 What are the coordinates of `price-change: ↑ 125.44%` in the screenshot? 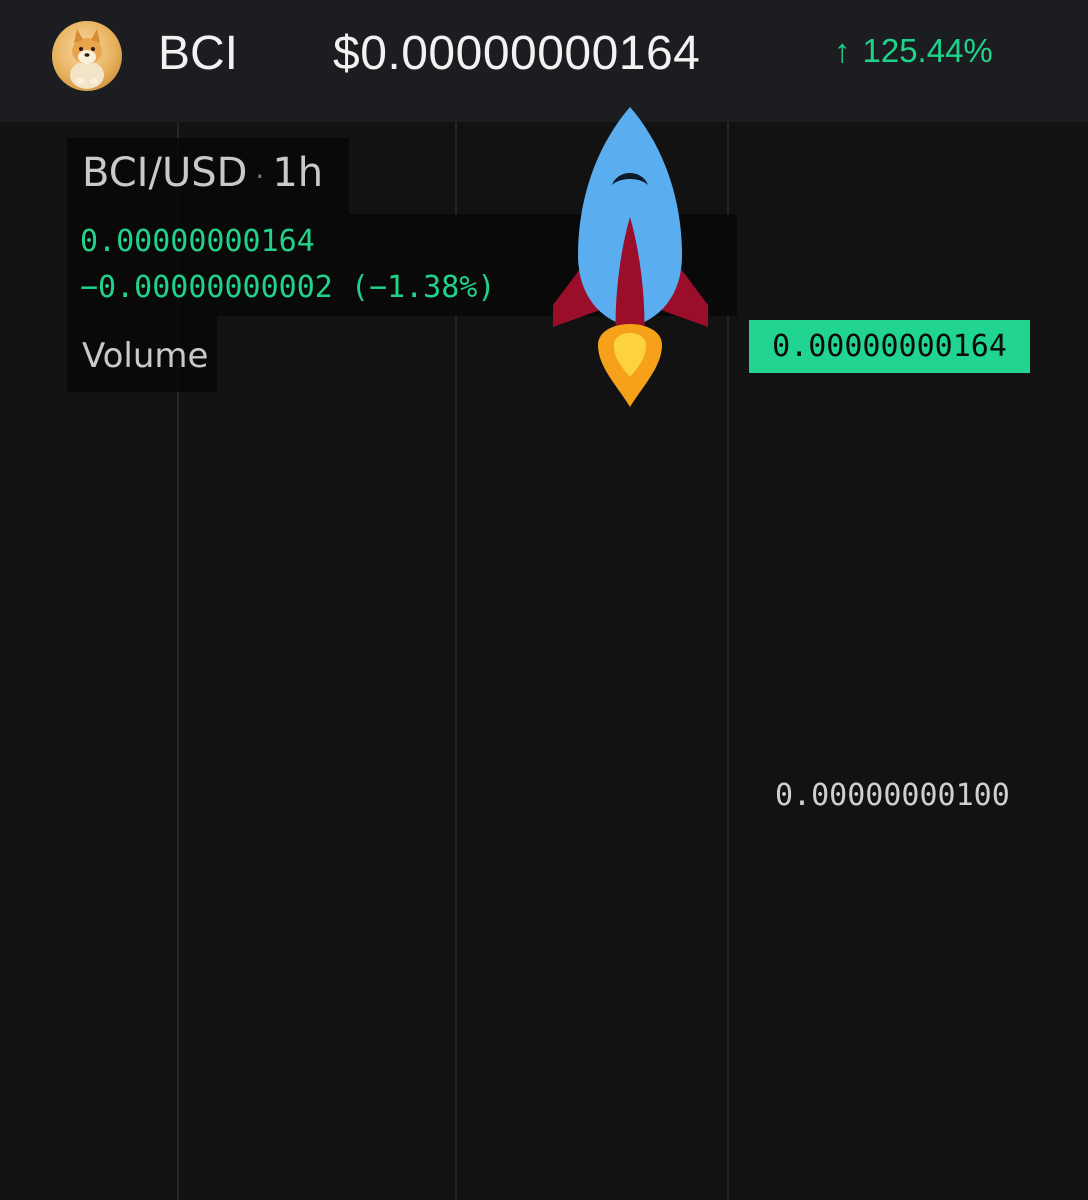 It's located at (913, 51).